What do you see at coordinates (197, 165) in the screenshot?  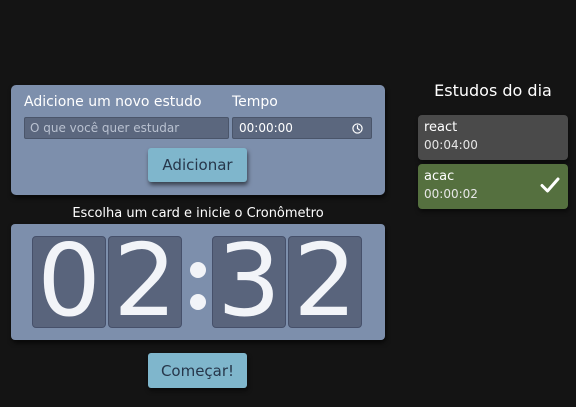 I see `add-button: Adicionar` at bounding box center [197, 165].